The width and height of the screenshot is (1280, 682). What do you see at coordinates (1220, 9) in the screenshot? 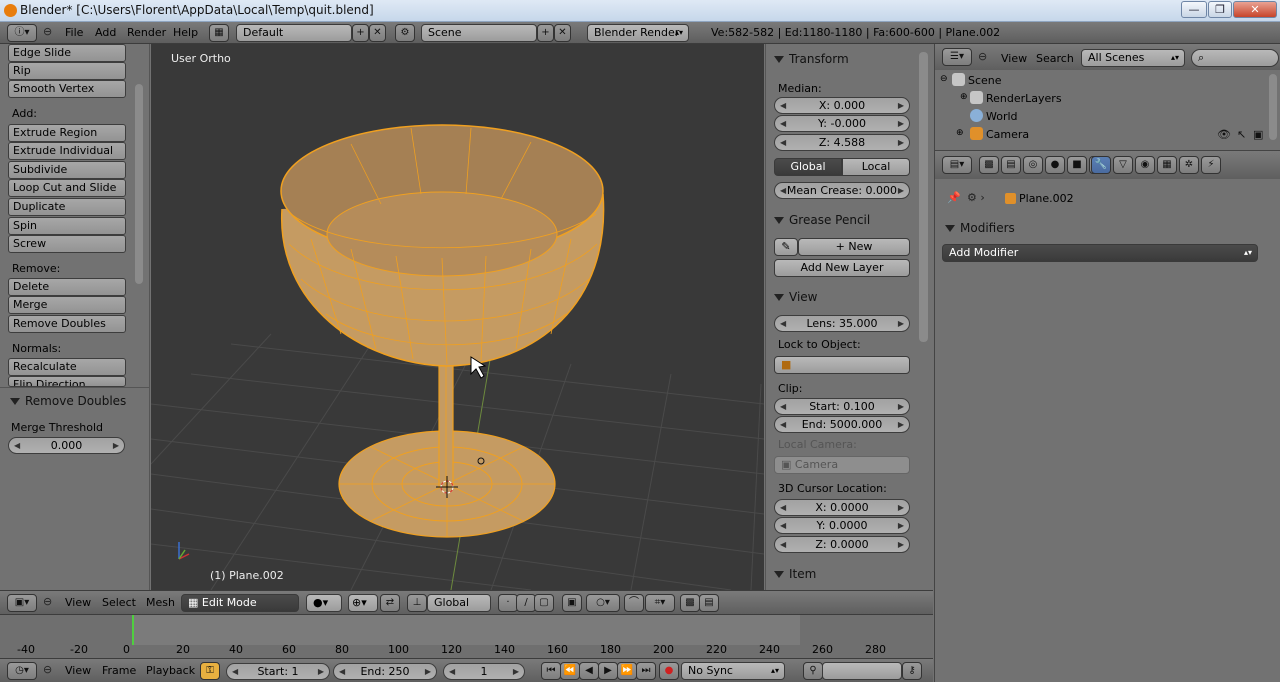
I see `maximize-button: ❐` at bounding box center [1220, 9].